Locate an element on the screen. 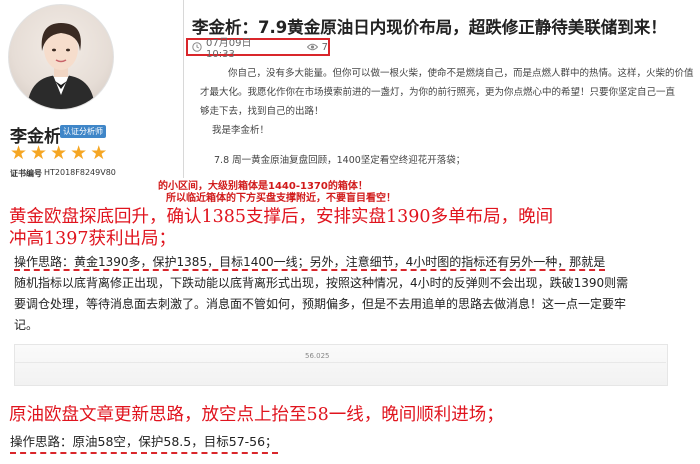 The image size is (700, 464). gold-summary-line: 冲高1397获利出局； is located at coordinates (93, 239).